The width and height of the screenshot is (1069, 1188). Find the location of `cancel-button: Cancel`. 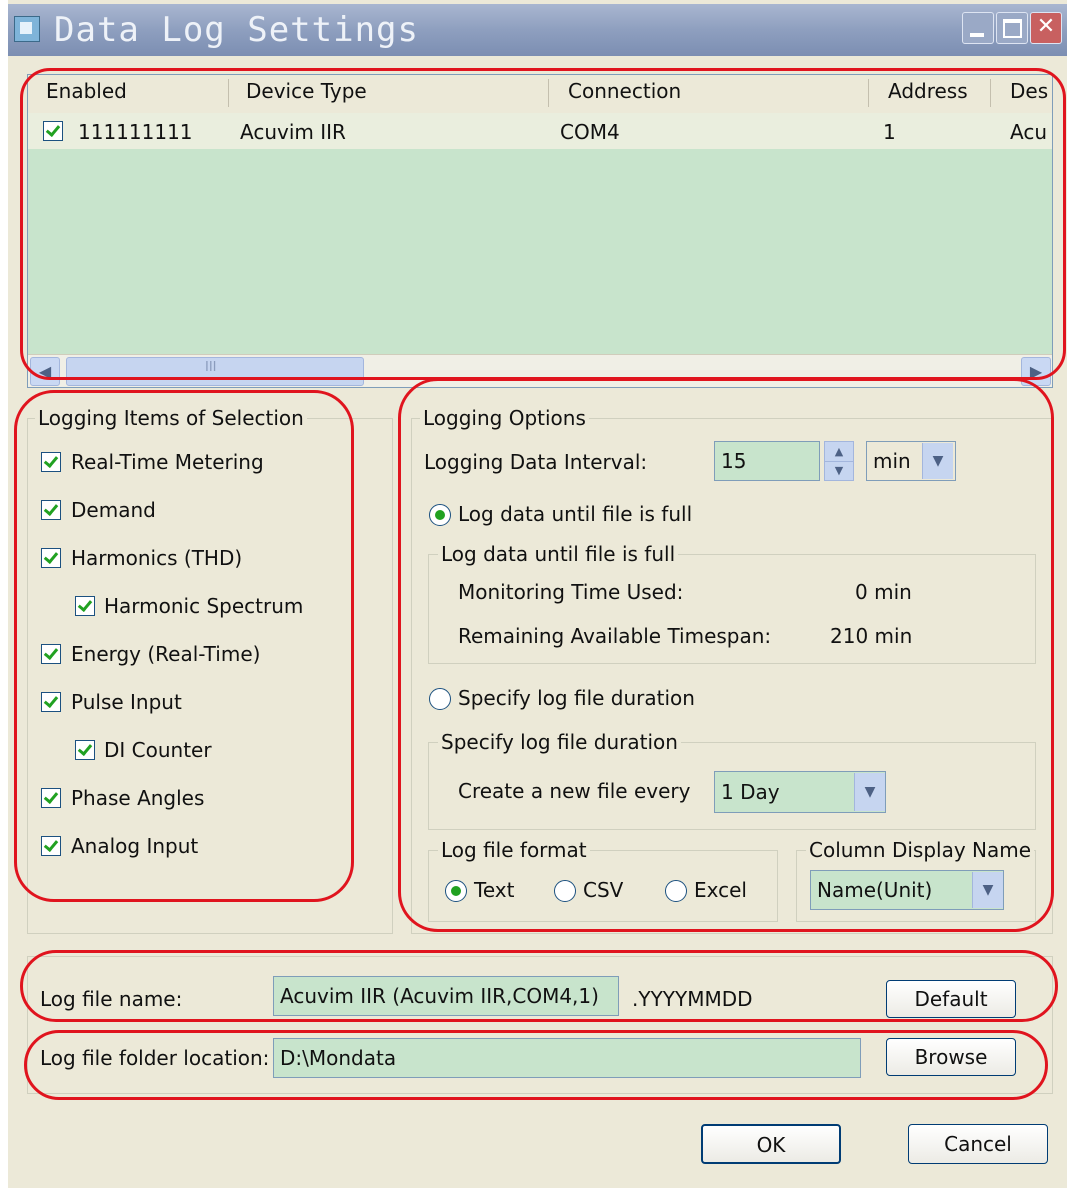

cancel-button: Cancel is located at coordinates (978, 1144).